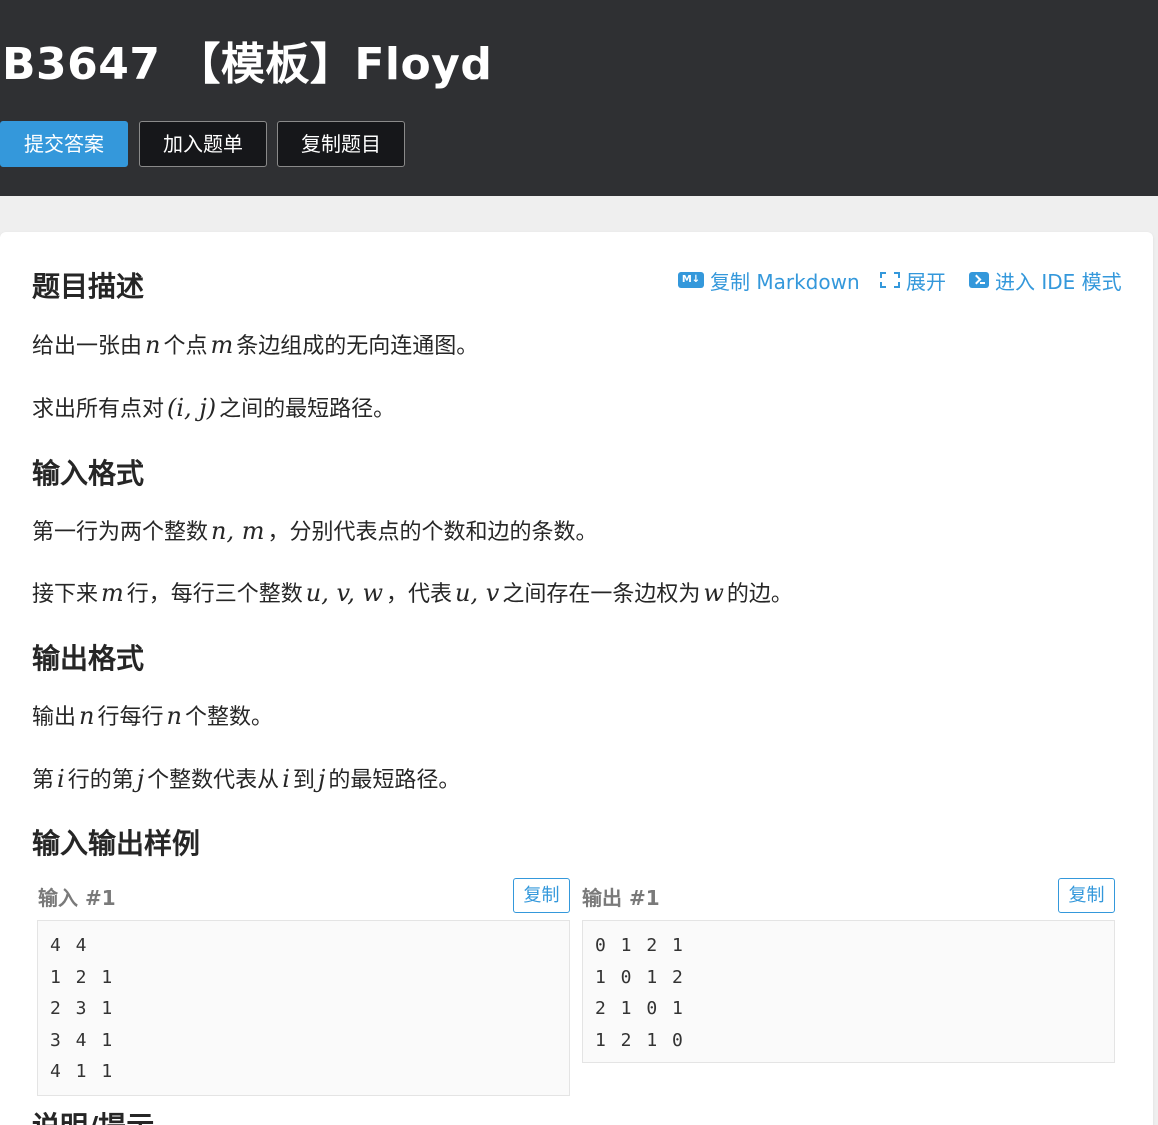 The height and width of the screenshot is (1125, 1158). I want to click on hint-heading: 说明/提示, so click(93, 1115).